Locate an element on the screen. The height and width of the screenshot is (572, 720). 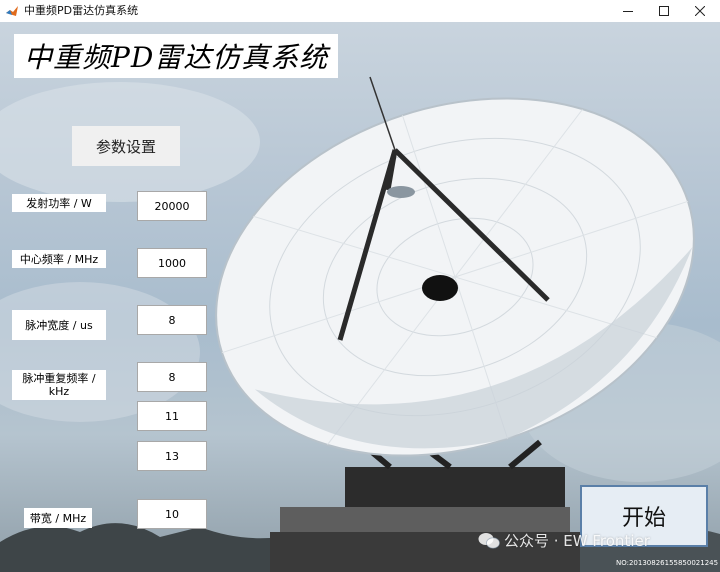
minimize-icon is located at coordinates (628, 11).